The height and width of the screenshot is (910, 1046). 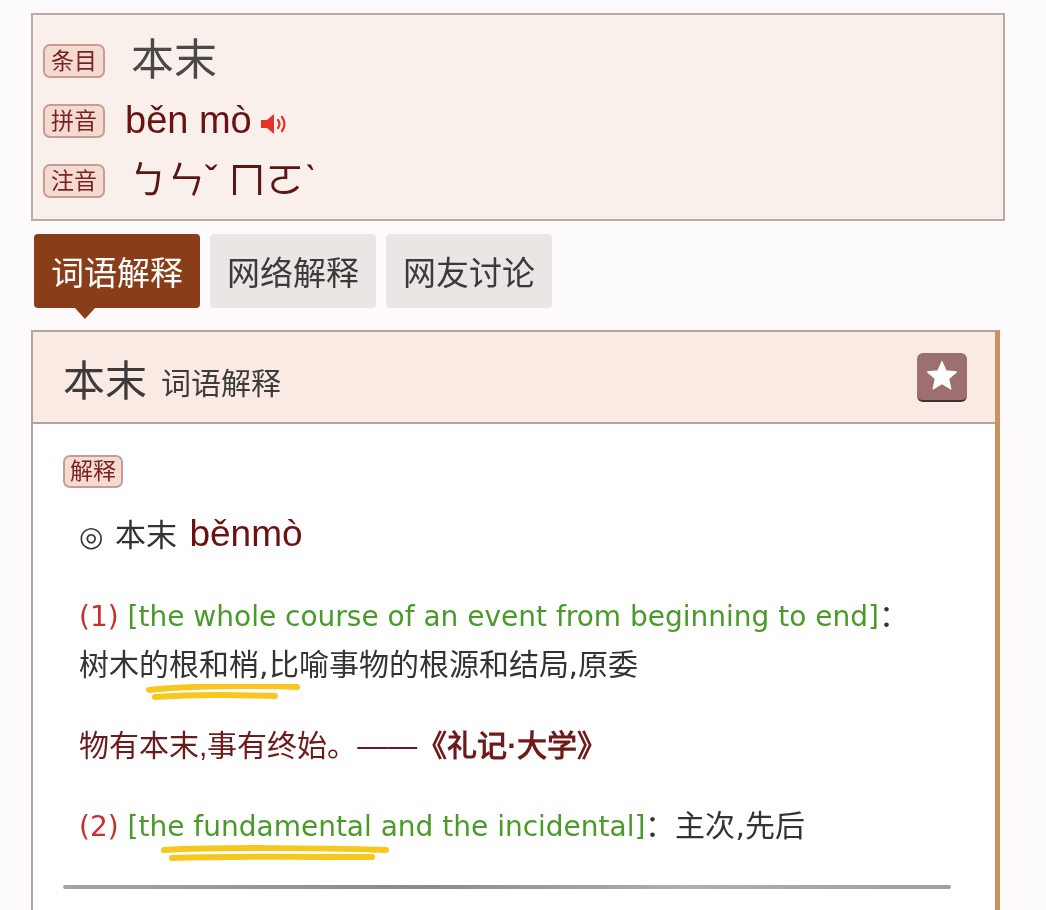 I want to click on speaker-icon, so click(x=273, y=124).